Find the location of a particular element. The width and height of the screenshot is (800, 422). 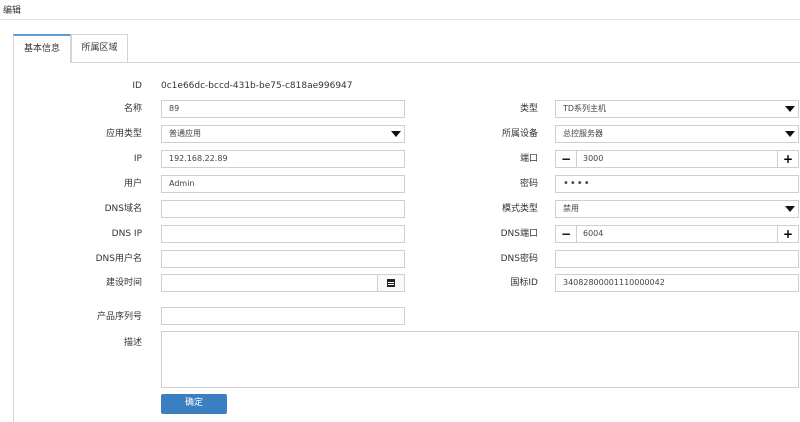

dns-ip-input is located at coordinates (283, 234).